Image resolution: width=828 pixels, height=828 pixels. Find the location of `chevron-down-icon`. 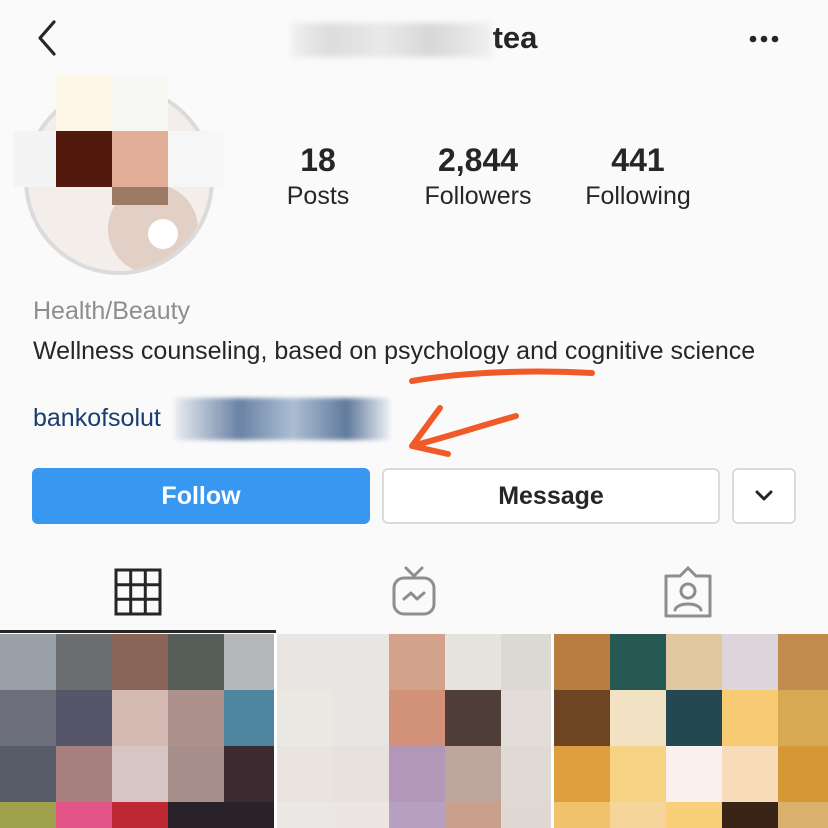

chevron-down-icon is located at coordinates (764, 495).